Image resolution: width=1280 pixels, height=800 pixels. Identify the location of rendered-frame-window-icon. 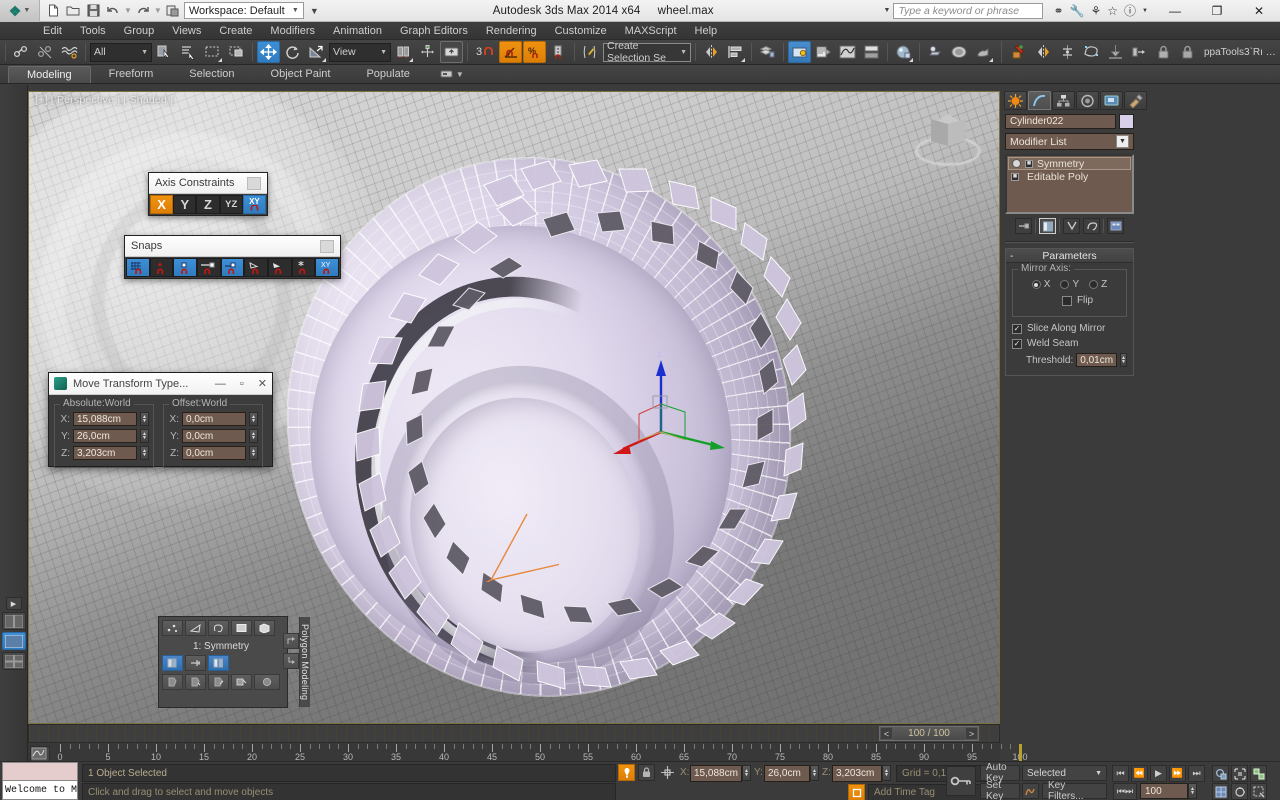
(959, 52).